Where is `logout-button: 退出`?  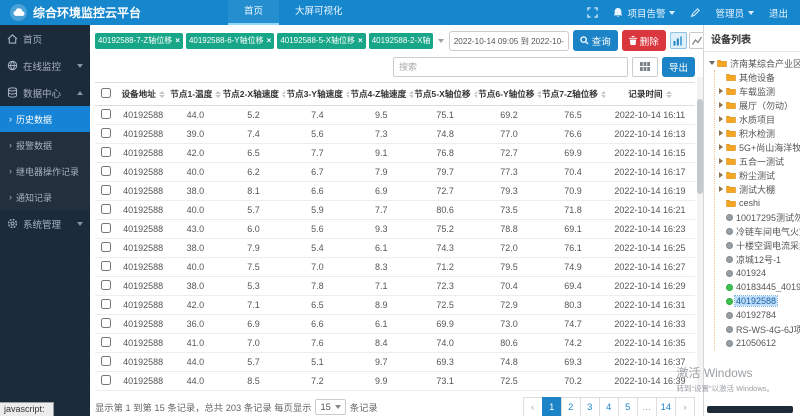
logout-button: 退出 is located at coordinates (778, 13).